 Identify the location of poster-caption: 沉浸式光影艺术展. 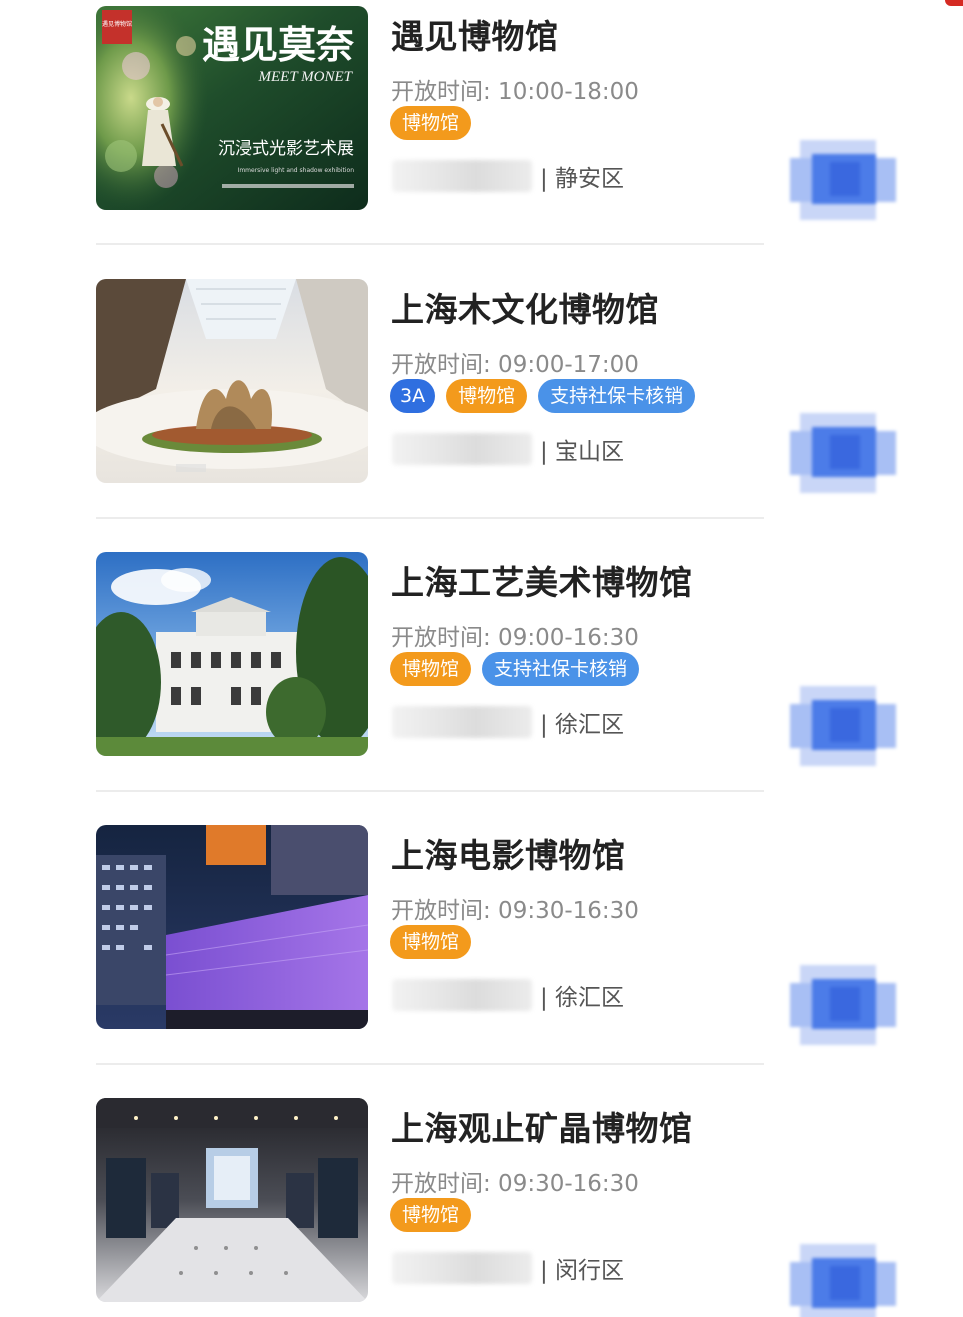
(286, 149).